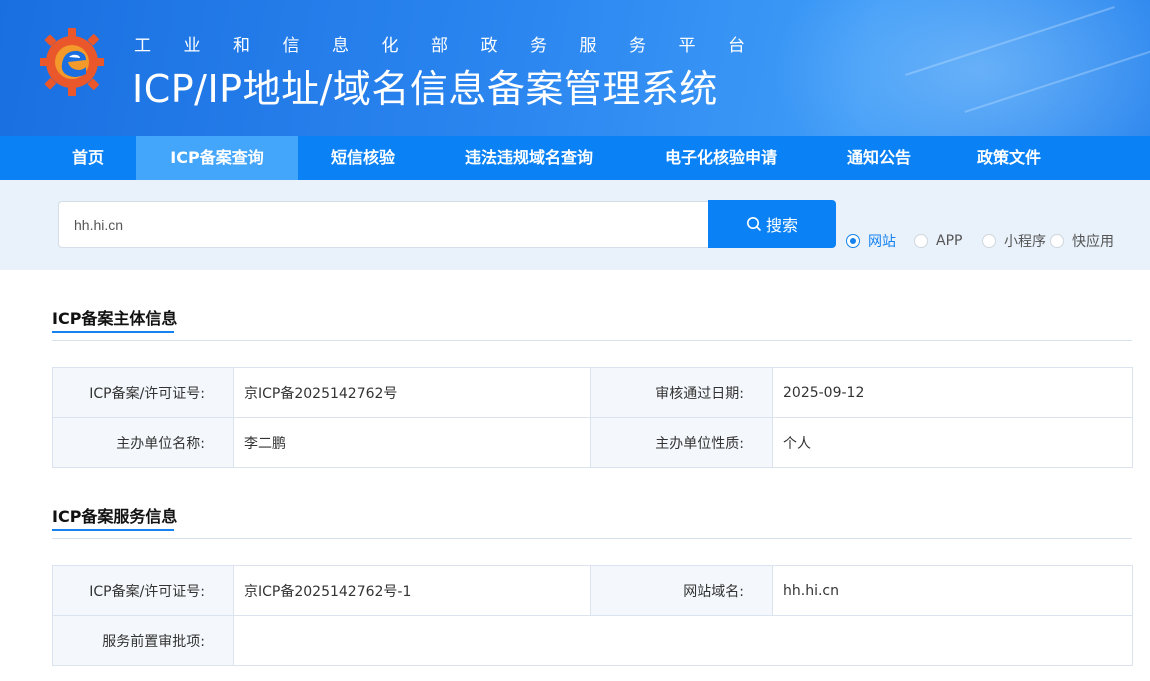  I want to click on radio-app: APP, so click(938, 241).